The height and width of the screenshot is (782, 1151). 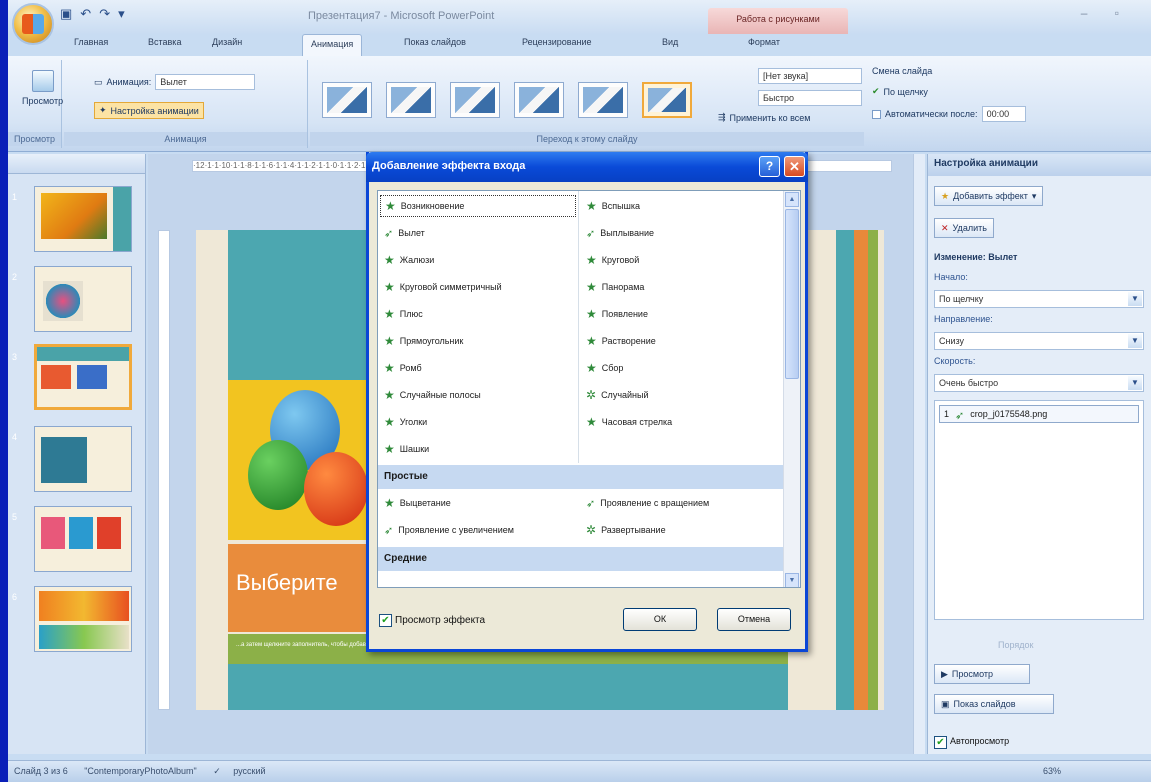 I want to click on group-label-preview: Просмотр, so click(x=34, y=139).